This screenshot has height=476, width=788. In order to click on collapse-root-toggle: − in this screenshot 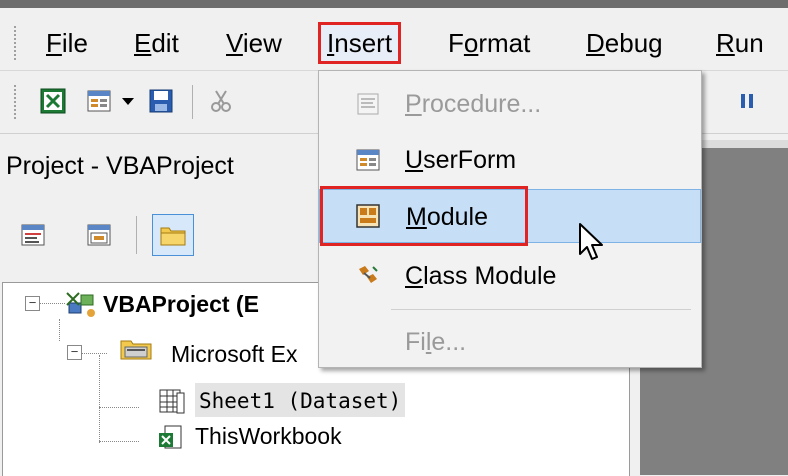, I will do `click(32, 303)`.